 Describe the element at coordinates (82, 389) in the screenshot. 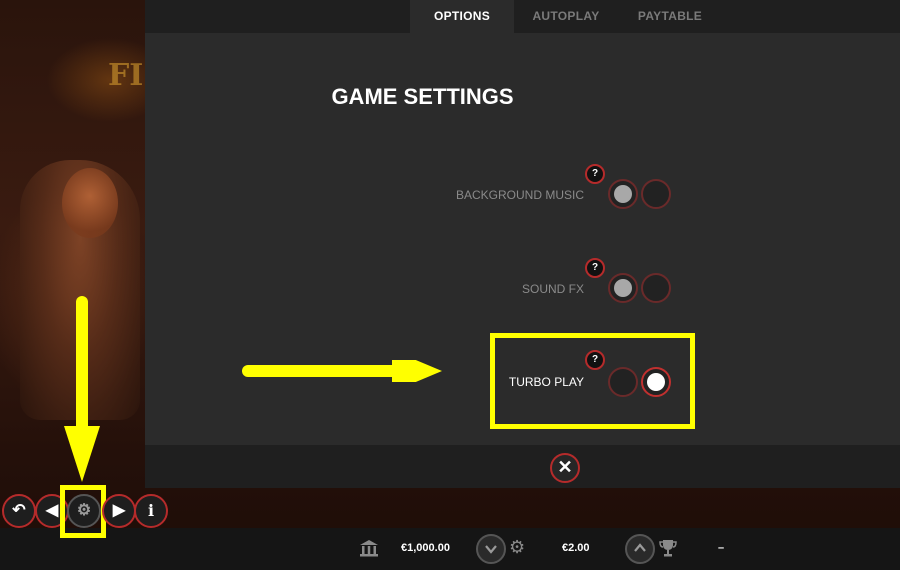

I see `arrow-down-annotation` at that location.